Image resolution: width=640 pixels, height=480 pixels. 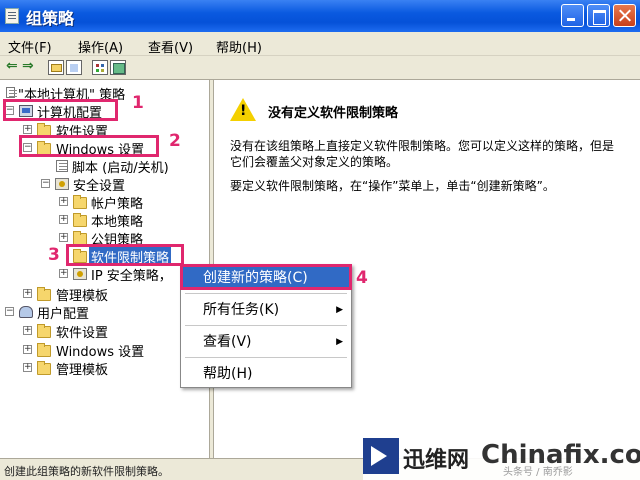 What do you see at coordinates (170, 46) in the screenshot?
I see `menu-view: 查看(V)` at bounding box center [170, 46].